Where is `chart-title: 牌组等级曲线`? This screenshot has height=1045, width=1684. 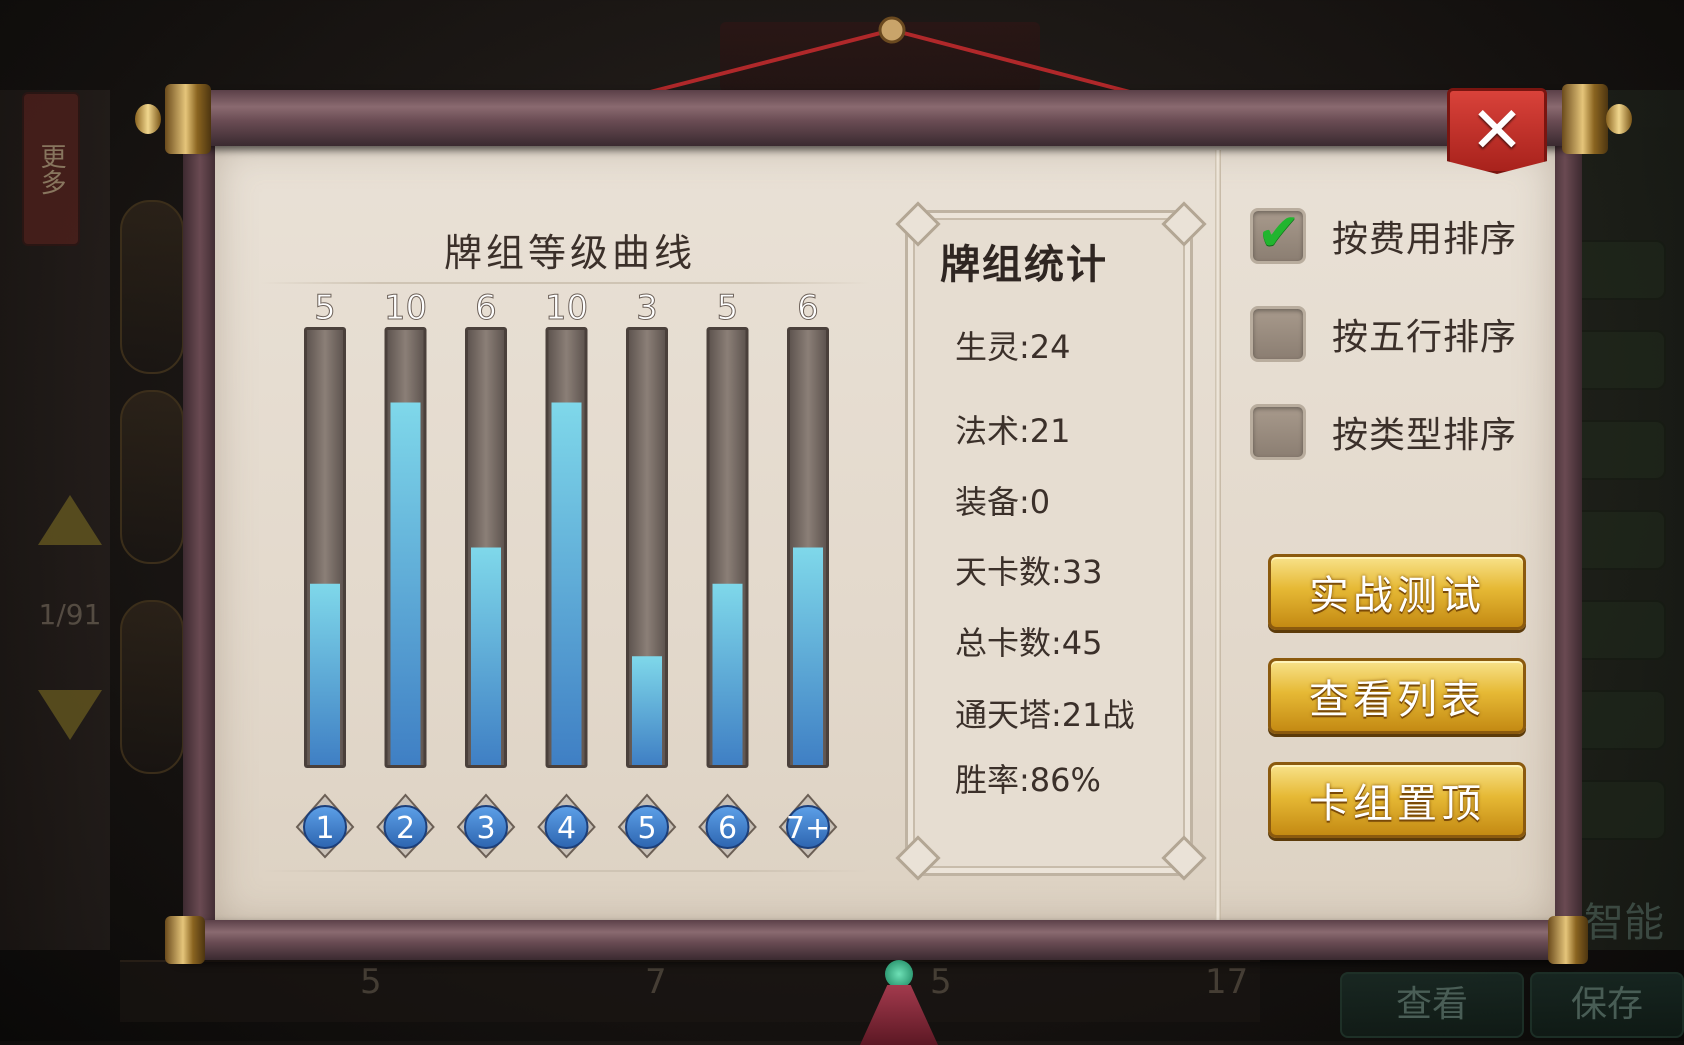
chart-title: 牌组等级曲线 is located at coordinates (569, 253).